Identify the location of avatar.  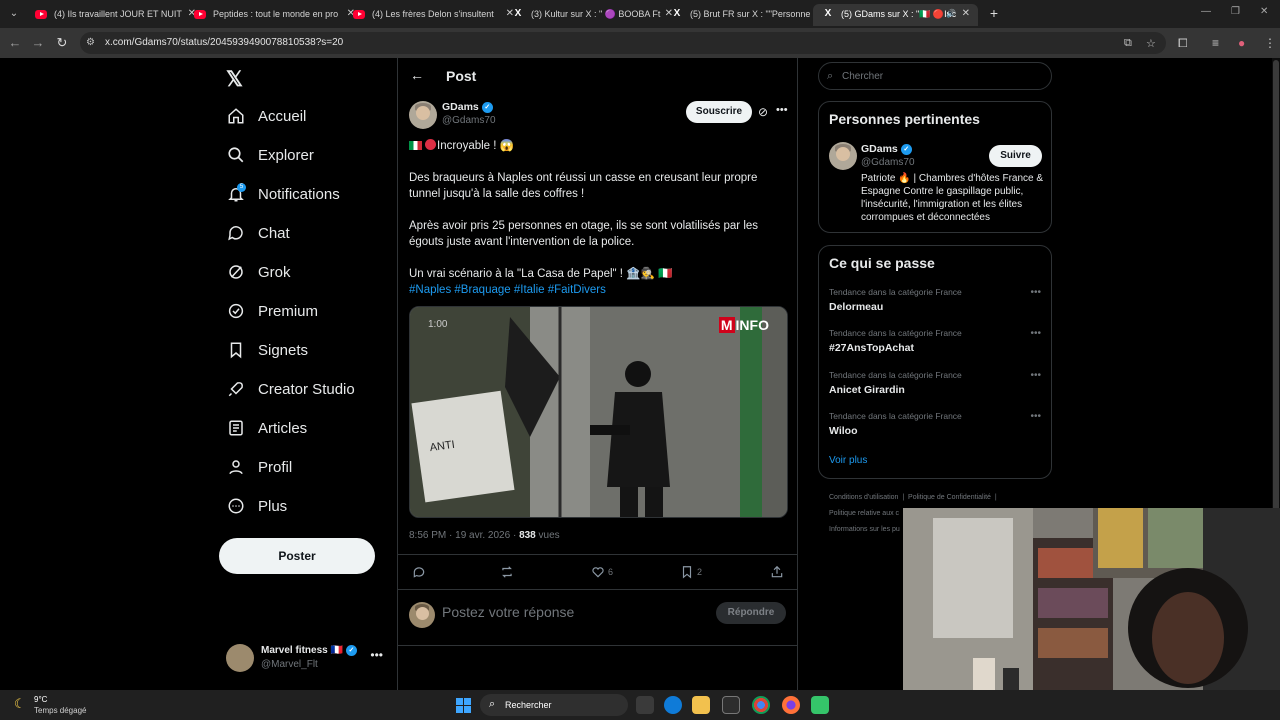
(843, 156).